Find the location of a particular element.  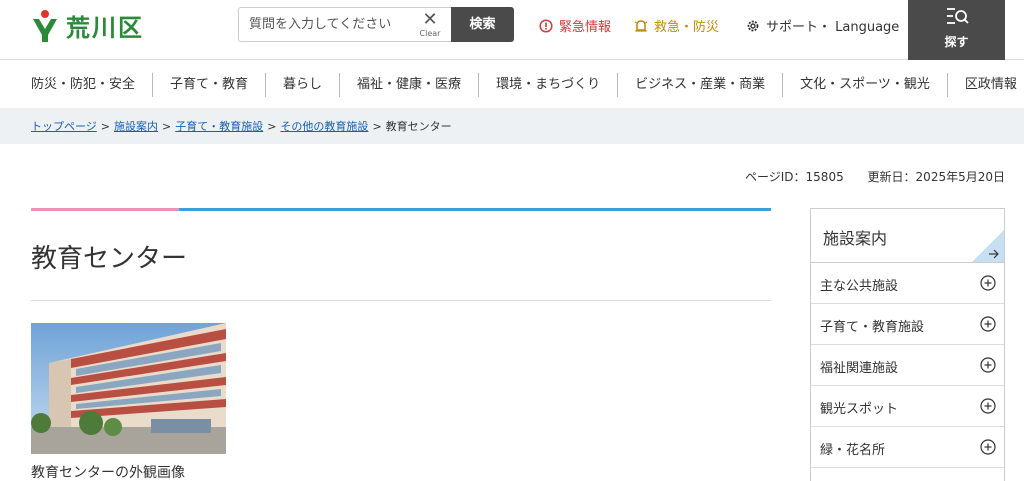

find-menu-label: 探す is located at coordinates (956, 42).